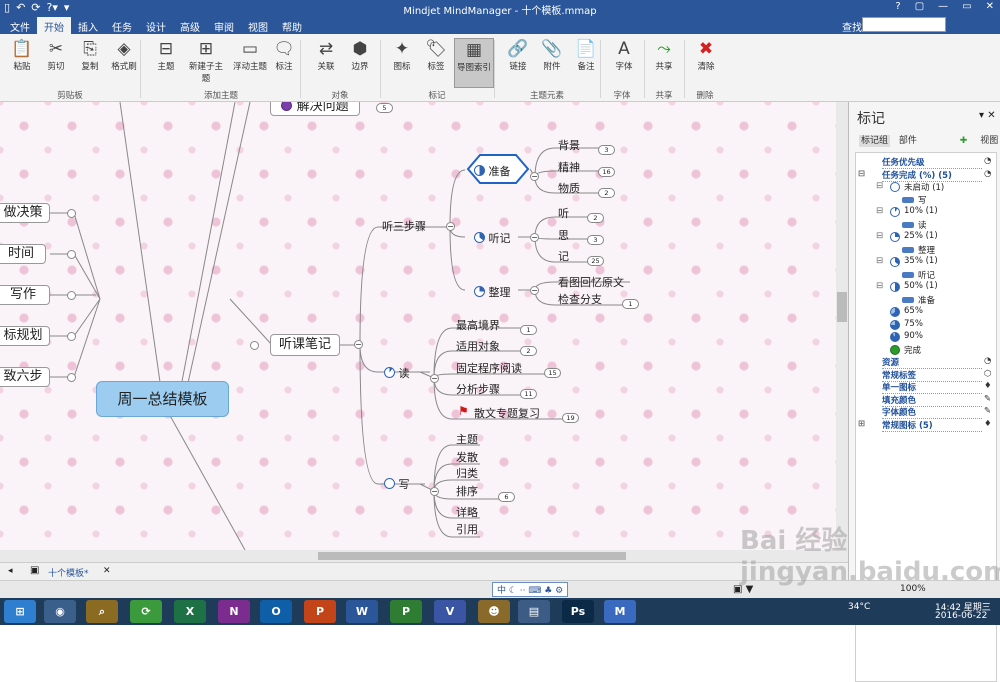 Image resolution: width=1000 pixels, height=682 pixels. I want to click on subtopic: 引用, so click(467, 529).